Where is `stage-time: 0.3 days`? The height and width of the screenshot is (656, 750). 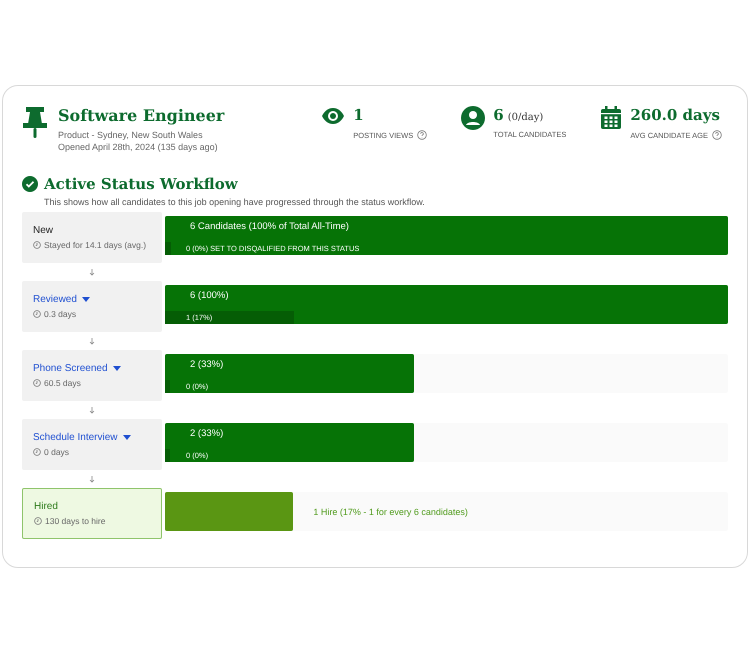 stage-time: 0.3 days is located at coordinates (60, 314).